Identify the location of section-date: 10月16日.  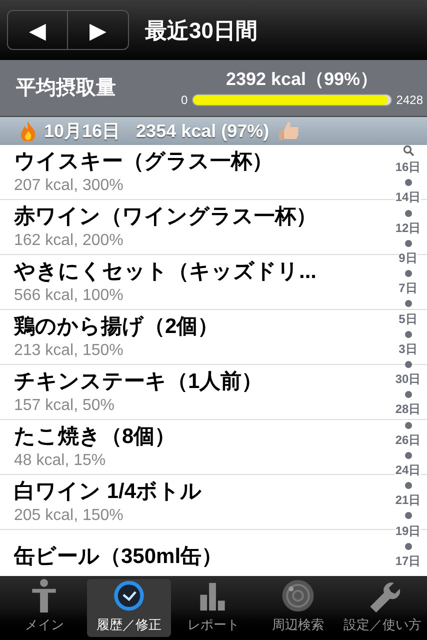
(82, 131).